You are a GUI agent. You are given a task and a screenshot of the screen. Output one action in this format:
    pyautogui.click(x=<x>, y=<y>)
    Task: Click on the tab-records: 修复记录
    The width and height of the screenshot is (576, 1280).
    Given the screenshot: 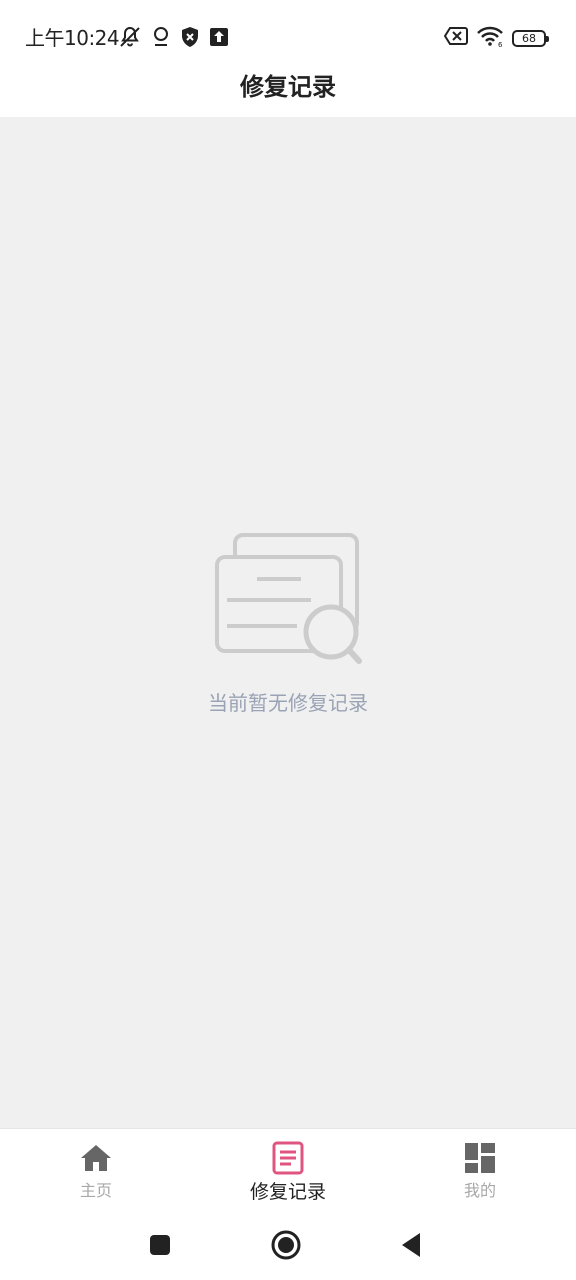 What is the action you would take?
    pyautogui.click(x=288, y=1172)
    